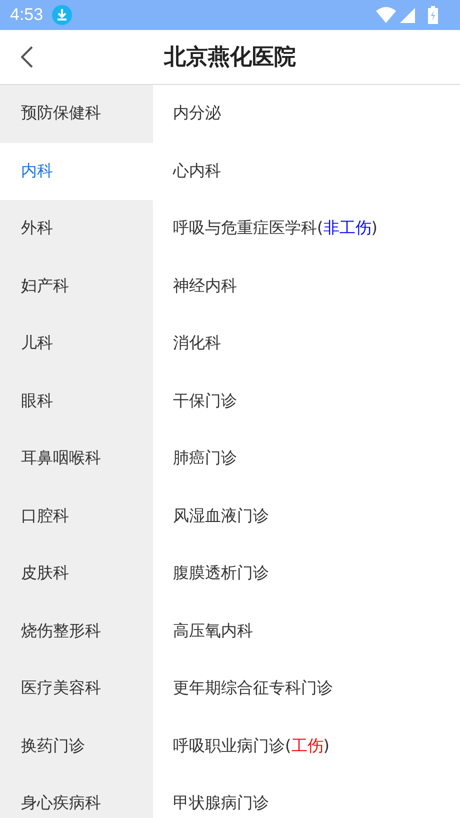  What do you see at coordinates (76, 113) in the screenshot?
I see `department-item: 预防保健科` at bounding box center [76, 113].